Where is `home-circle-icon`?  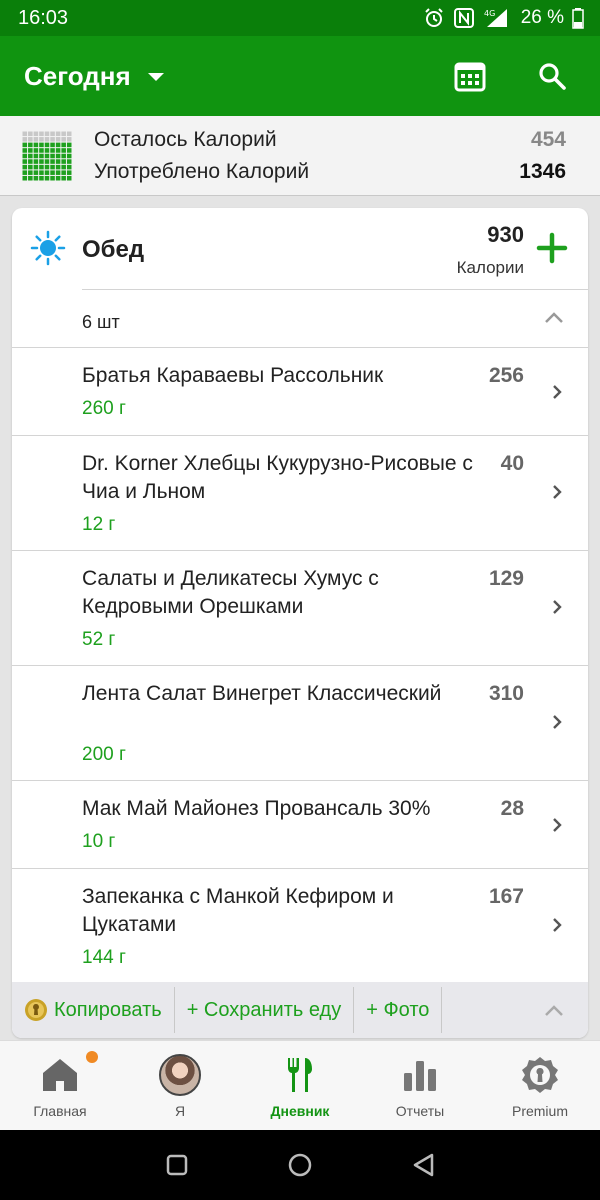
home-circle-icon is located at coordinates (300, 1165).